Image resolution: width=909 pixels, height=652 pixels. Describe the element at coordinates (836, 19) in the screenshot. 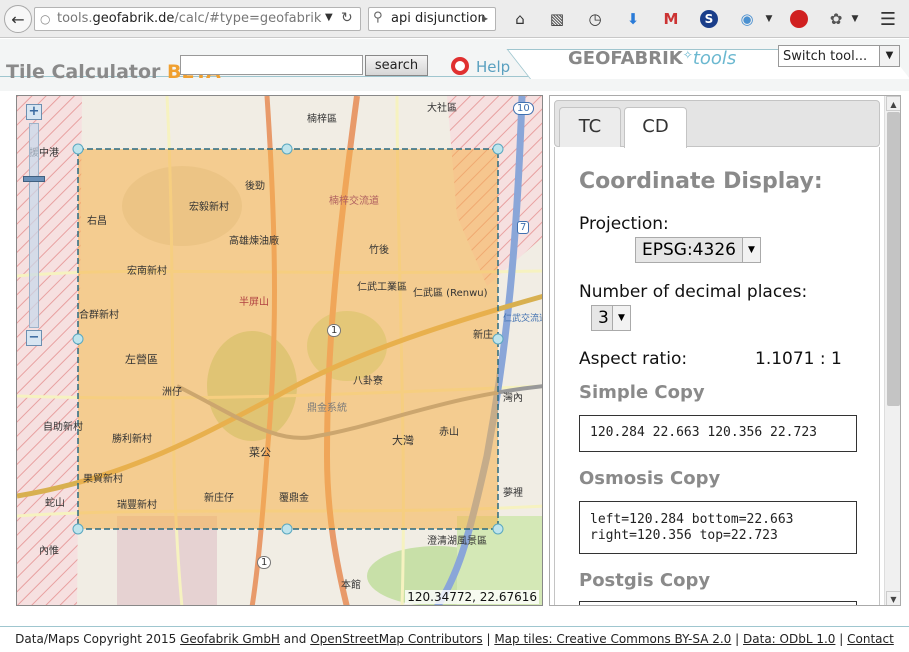

I see `puzzle-extension-icon: ✿` at that location.